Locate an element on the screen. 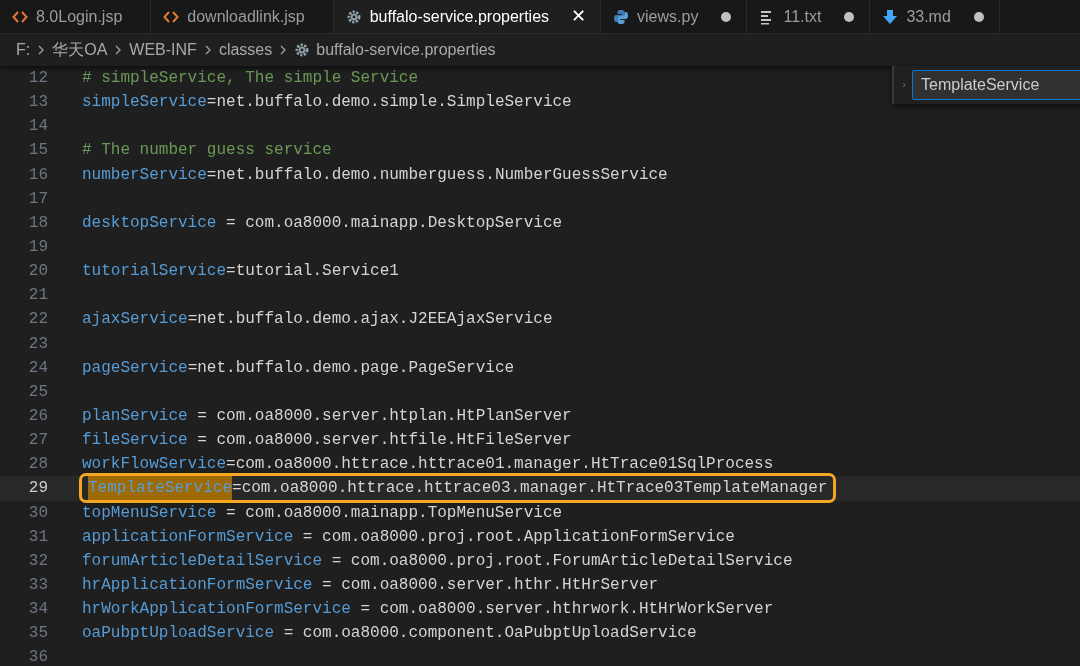  line-number: 13 is located at coordinates (37, 103).